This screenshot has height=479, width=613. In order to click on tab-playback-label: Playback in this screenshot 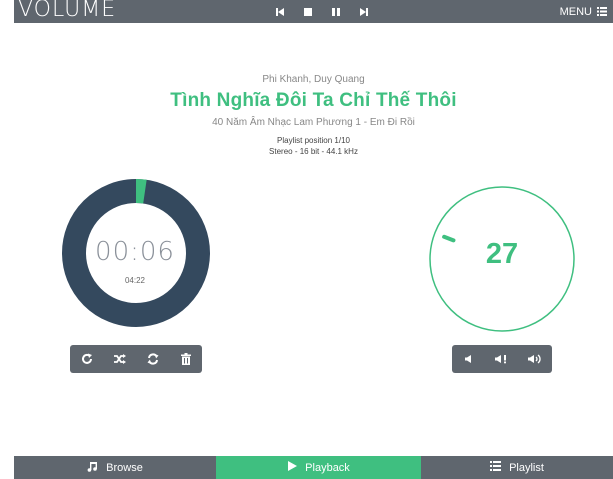, I will do `click(327, 467)`.